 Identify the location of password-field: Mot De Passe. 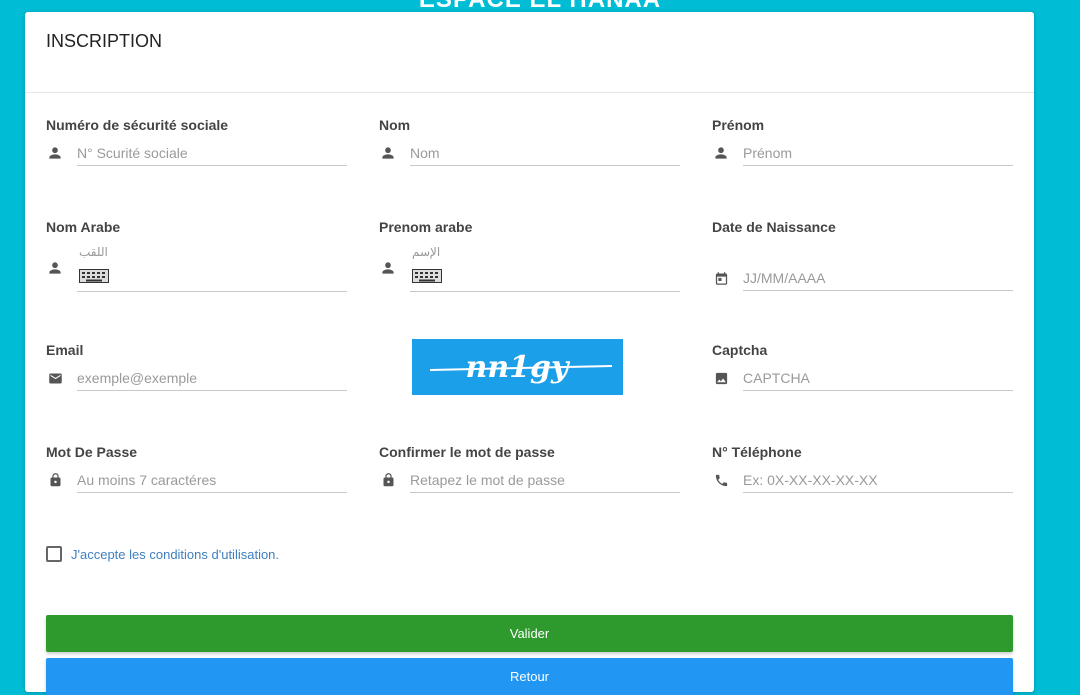
(196, 468).